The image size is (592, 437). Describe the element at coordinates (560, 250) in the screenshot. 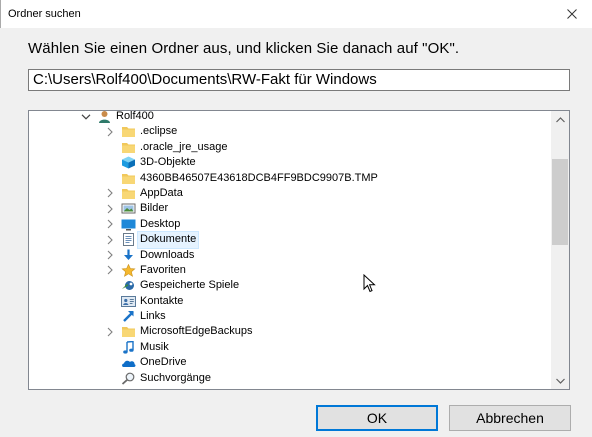

I see `vertical-scrollbar` at that location.